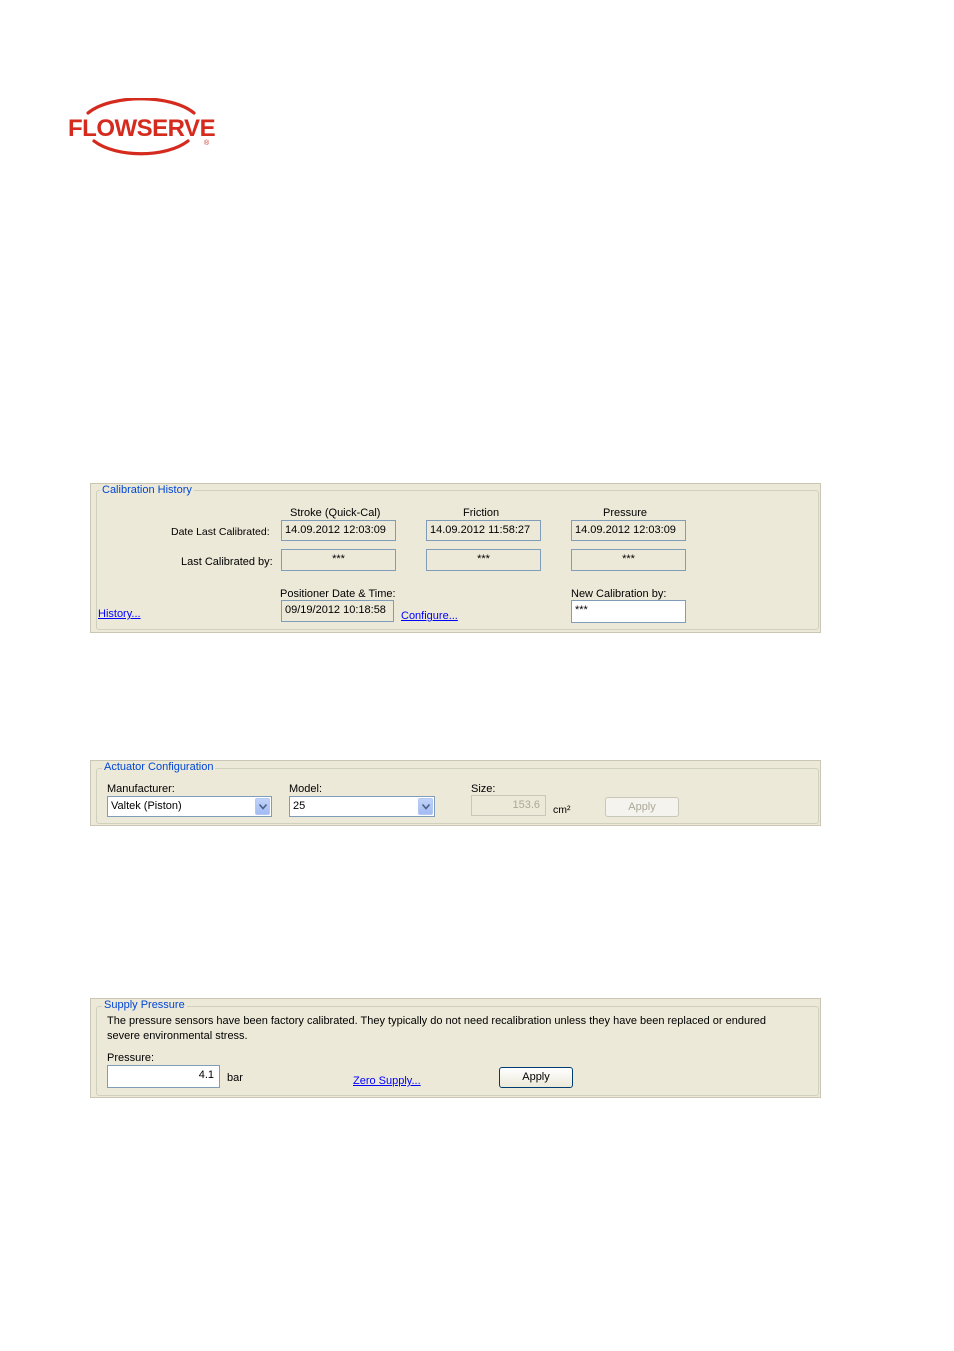  What do you see at coordinates (536, 1077) in the screenshot?
I see `supply-pressure-apply-button: Apply` at bounding box center [536, 1077].